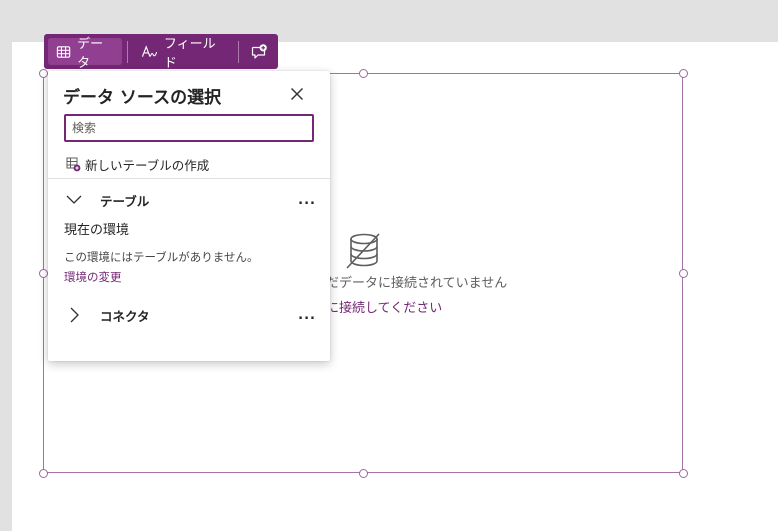  I want to click on resize-handle-bottom-left, so click(43, 473).